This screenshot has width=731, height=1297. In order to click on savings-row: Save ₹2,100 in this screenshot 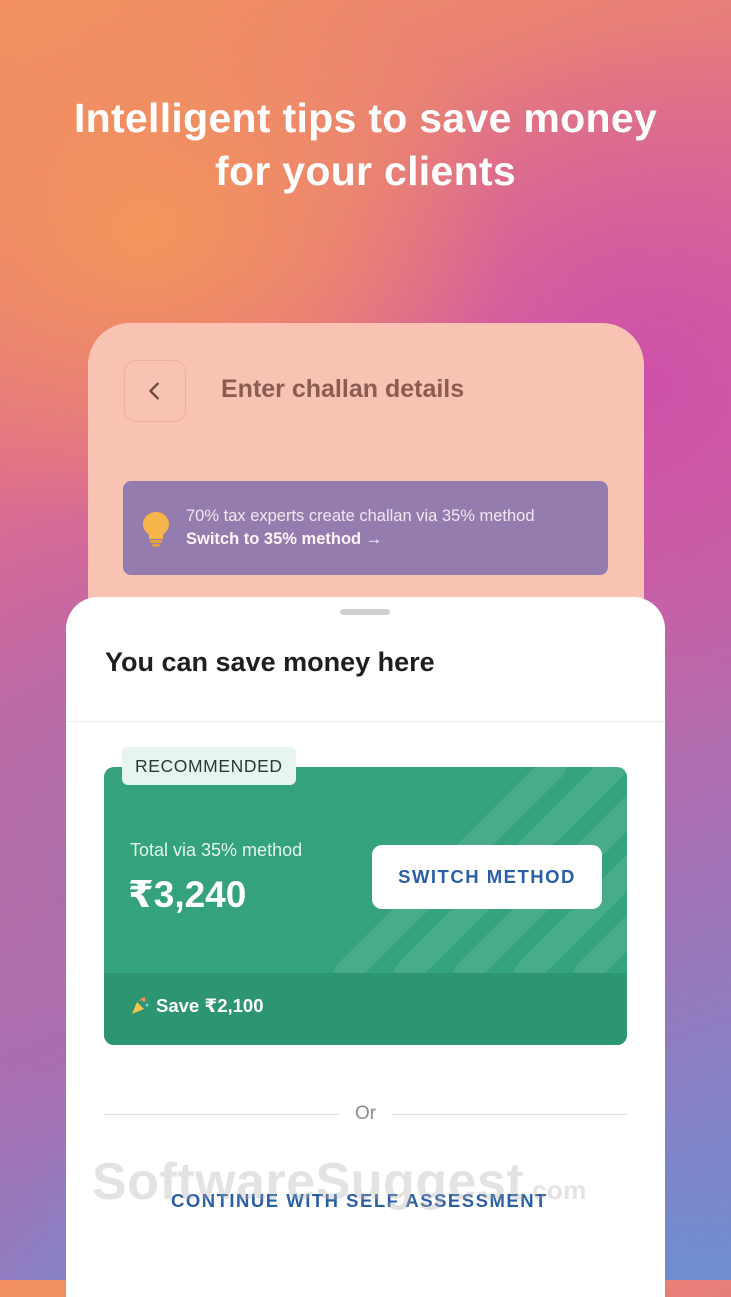, I will do `click(197, 1006)`.